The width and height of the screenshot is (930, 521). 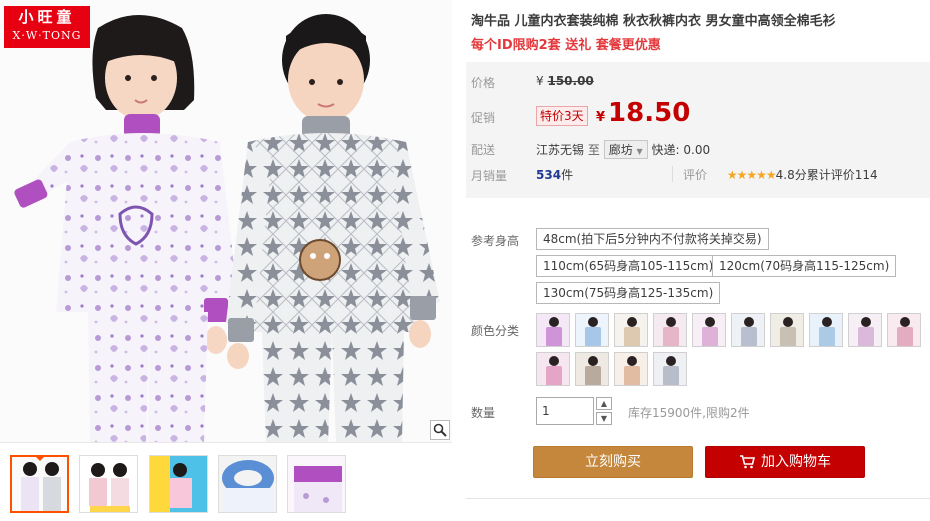 I want to click on chevron-up-icon: ▲, so click(x=604, y=403).